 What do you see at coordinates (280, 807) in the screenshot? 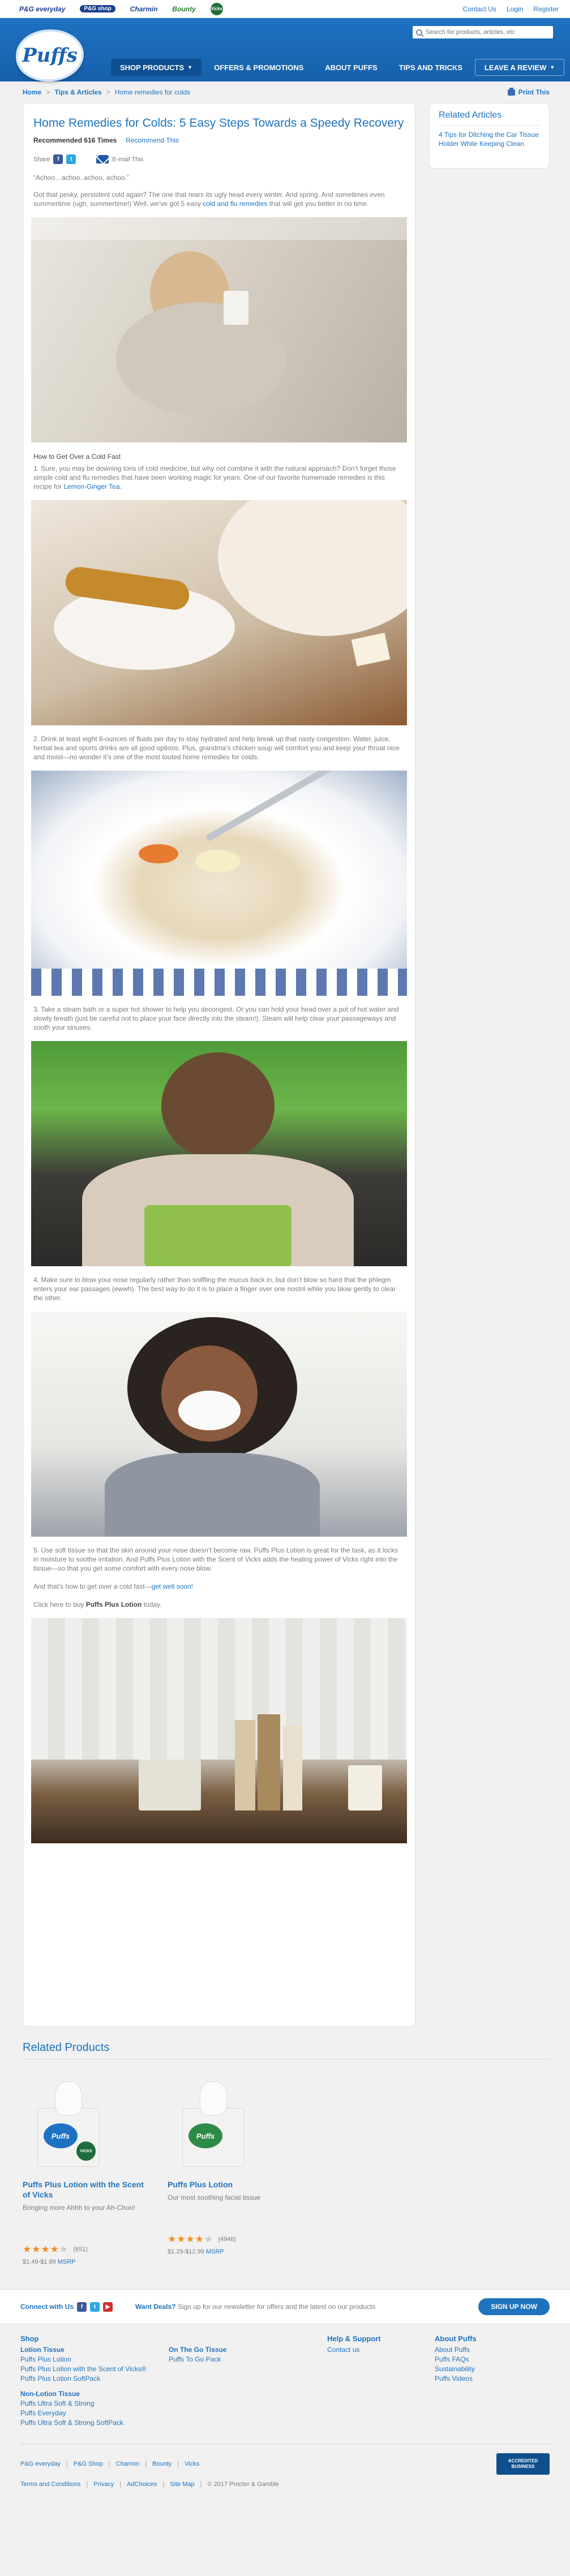
I see `spoon-shape` at bounding box center [280, 807].